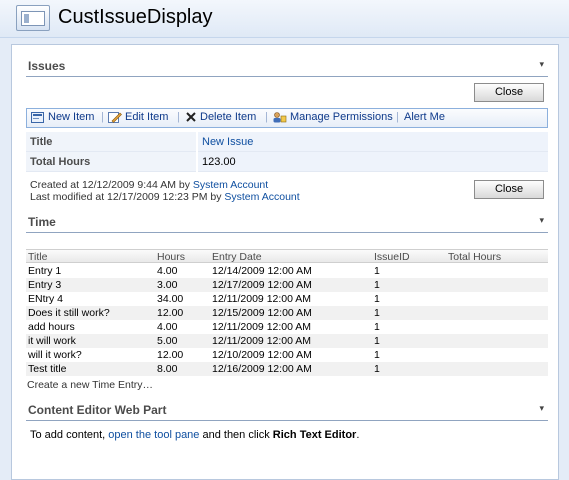 This screenshot has height=480, width=569. Describe the element at coordinates (171, 257) in the screenshot. I see `column-header-hours: Hours` at that location.